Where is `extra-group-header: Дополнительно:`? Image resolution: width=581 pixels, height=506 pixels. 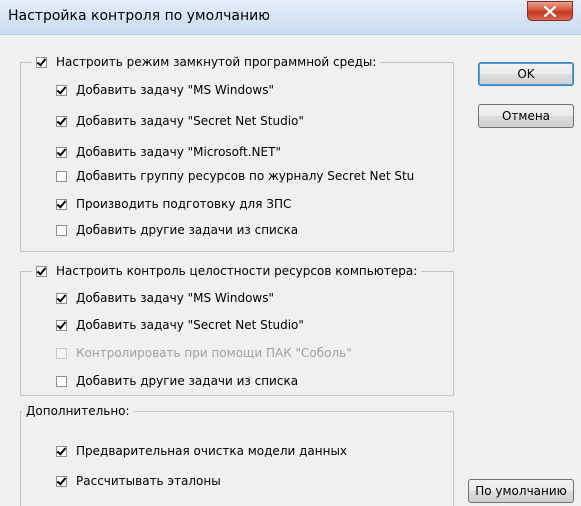 extra-group-header: Дополнительно: is located at coordinates (78, 411).